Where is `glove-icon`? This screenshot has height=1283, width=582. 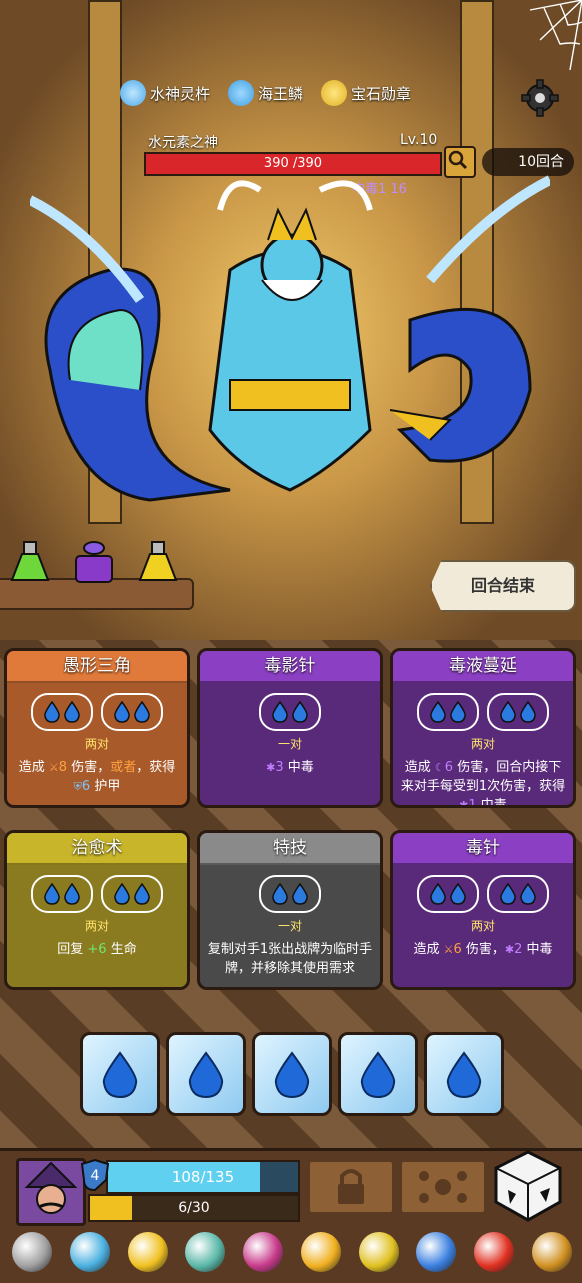
glove-icon is located at coordinates (320, 1252).